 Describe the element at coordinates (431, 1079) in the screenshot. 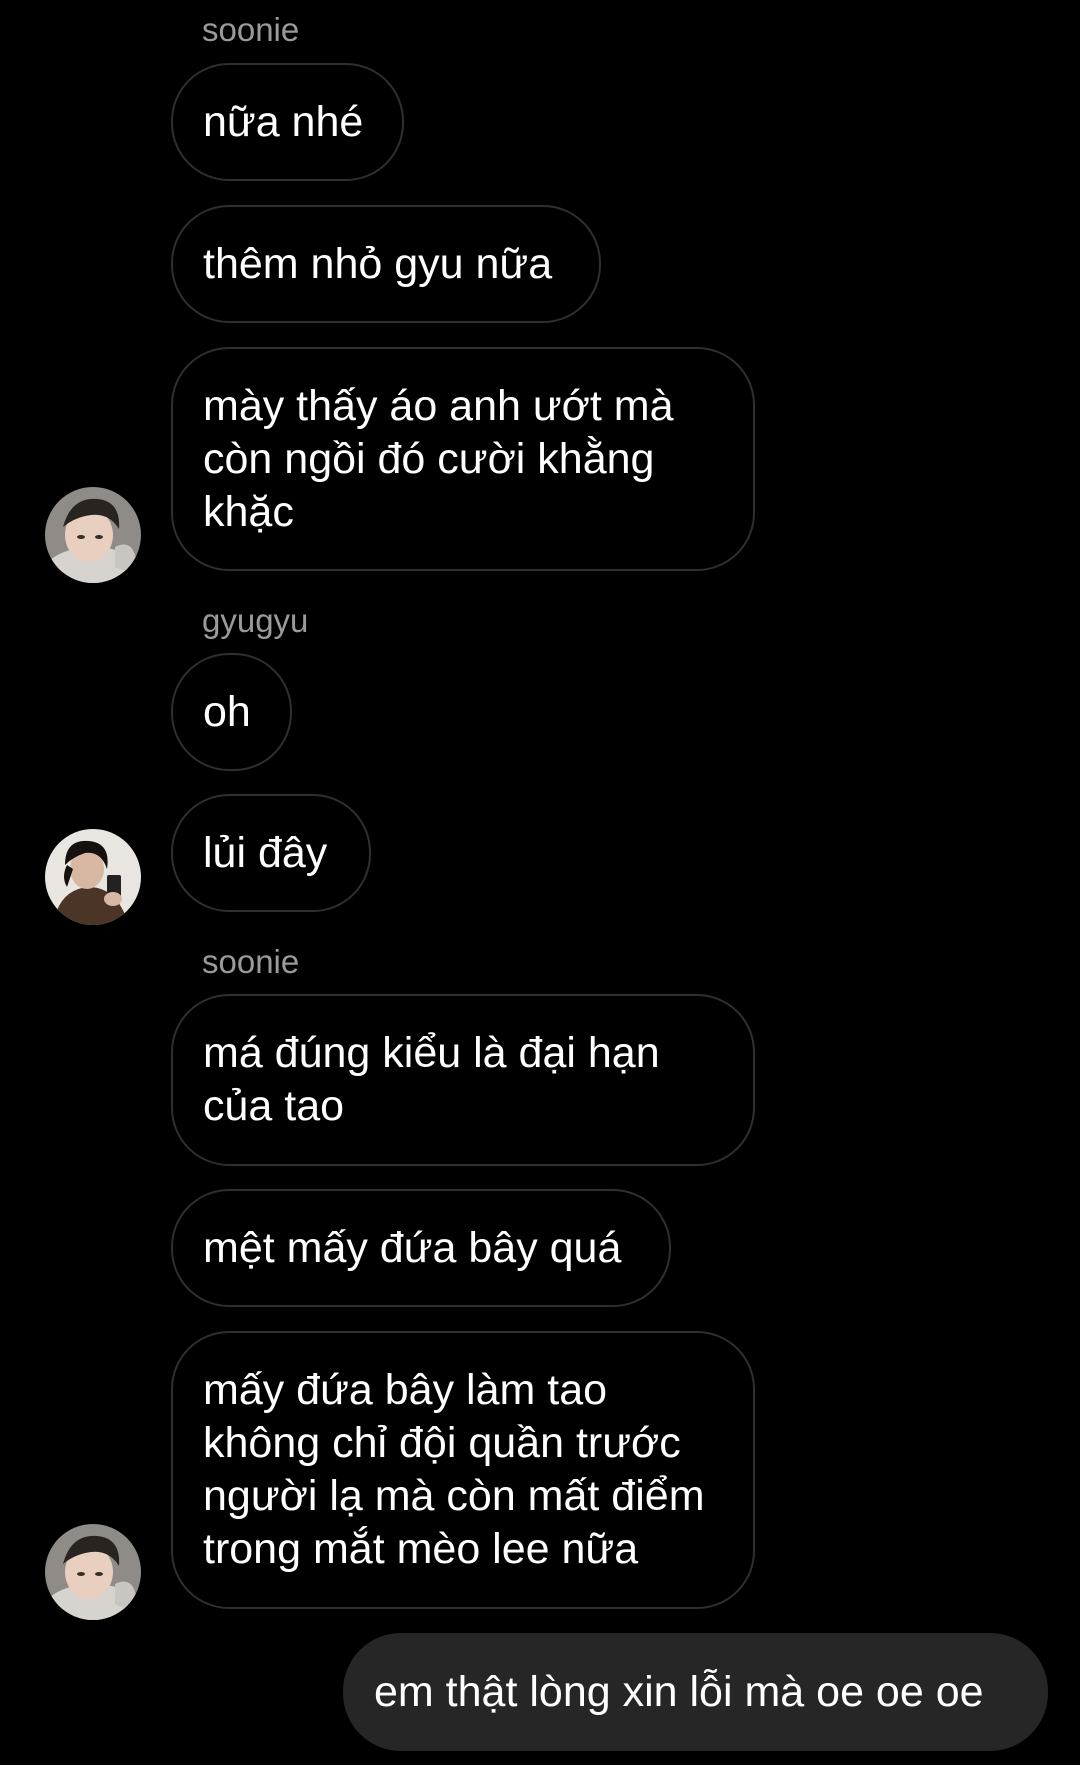

I see `message-text: má đúng kiểu là đại hạn của tao` at that location.